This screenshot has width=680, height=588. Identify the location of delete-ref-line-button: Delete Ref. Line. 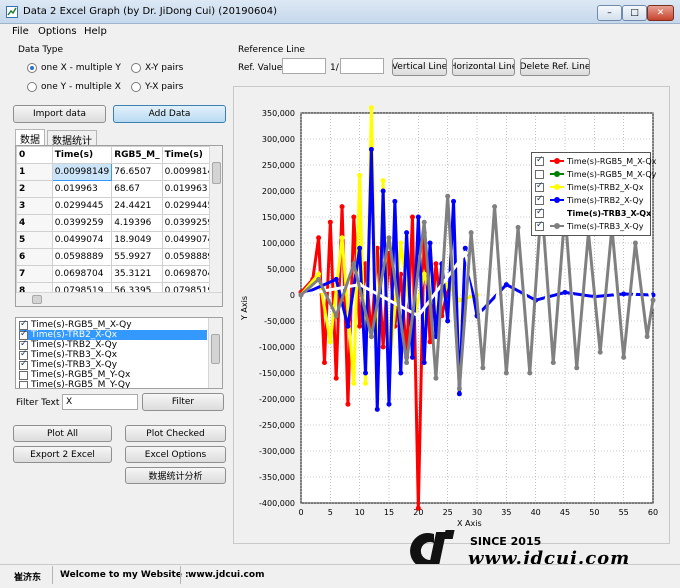
(555, 67).